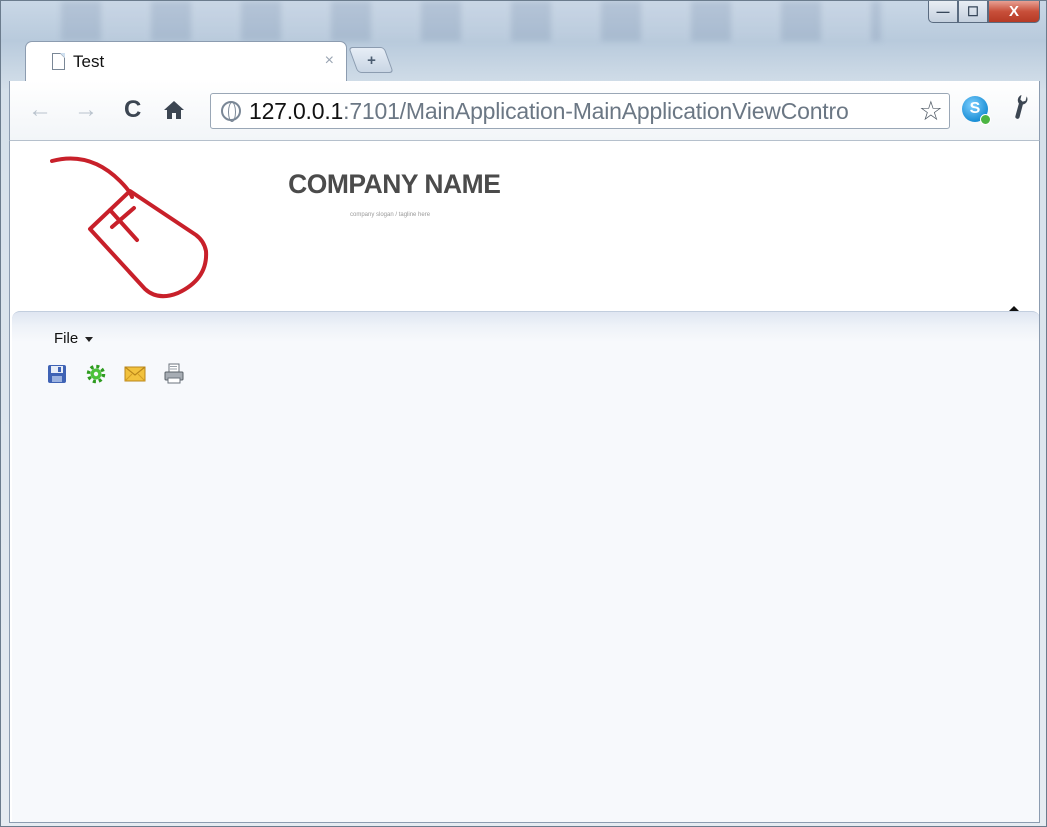 The width and height of the screenshot is (1047, 827). Describe the element at coordinates (976, 110) in the screenshot. I see `skype-extension-icon: S` at that location.